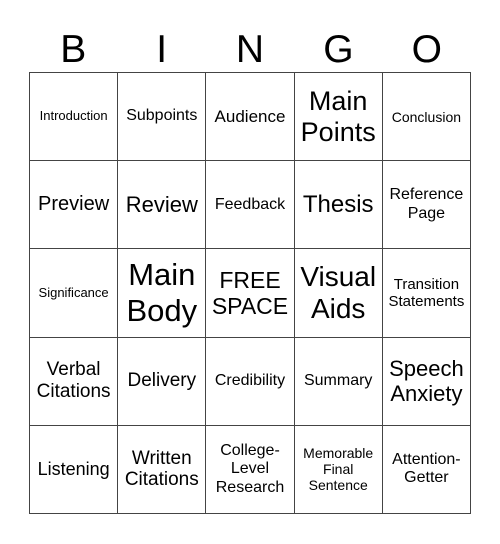 Image resolution: width=500 pixels, height=544 pixels. What do you see at coordinates (426, 293) in the screenshot?
I see `bingo-cell: Transition Statements` at bounding box center [426, 293].